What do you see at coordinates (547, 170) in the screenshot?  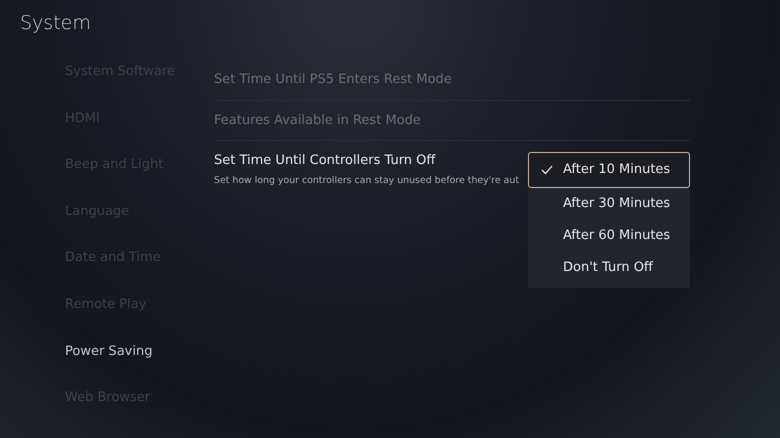 I see `checkmark-icon` at bounding box center [547, 170].